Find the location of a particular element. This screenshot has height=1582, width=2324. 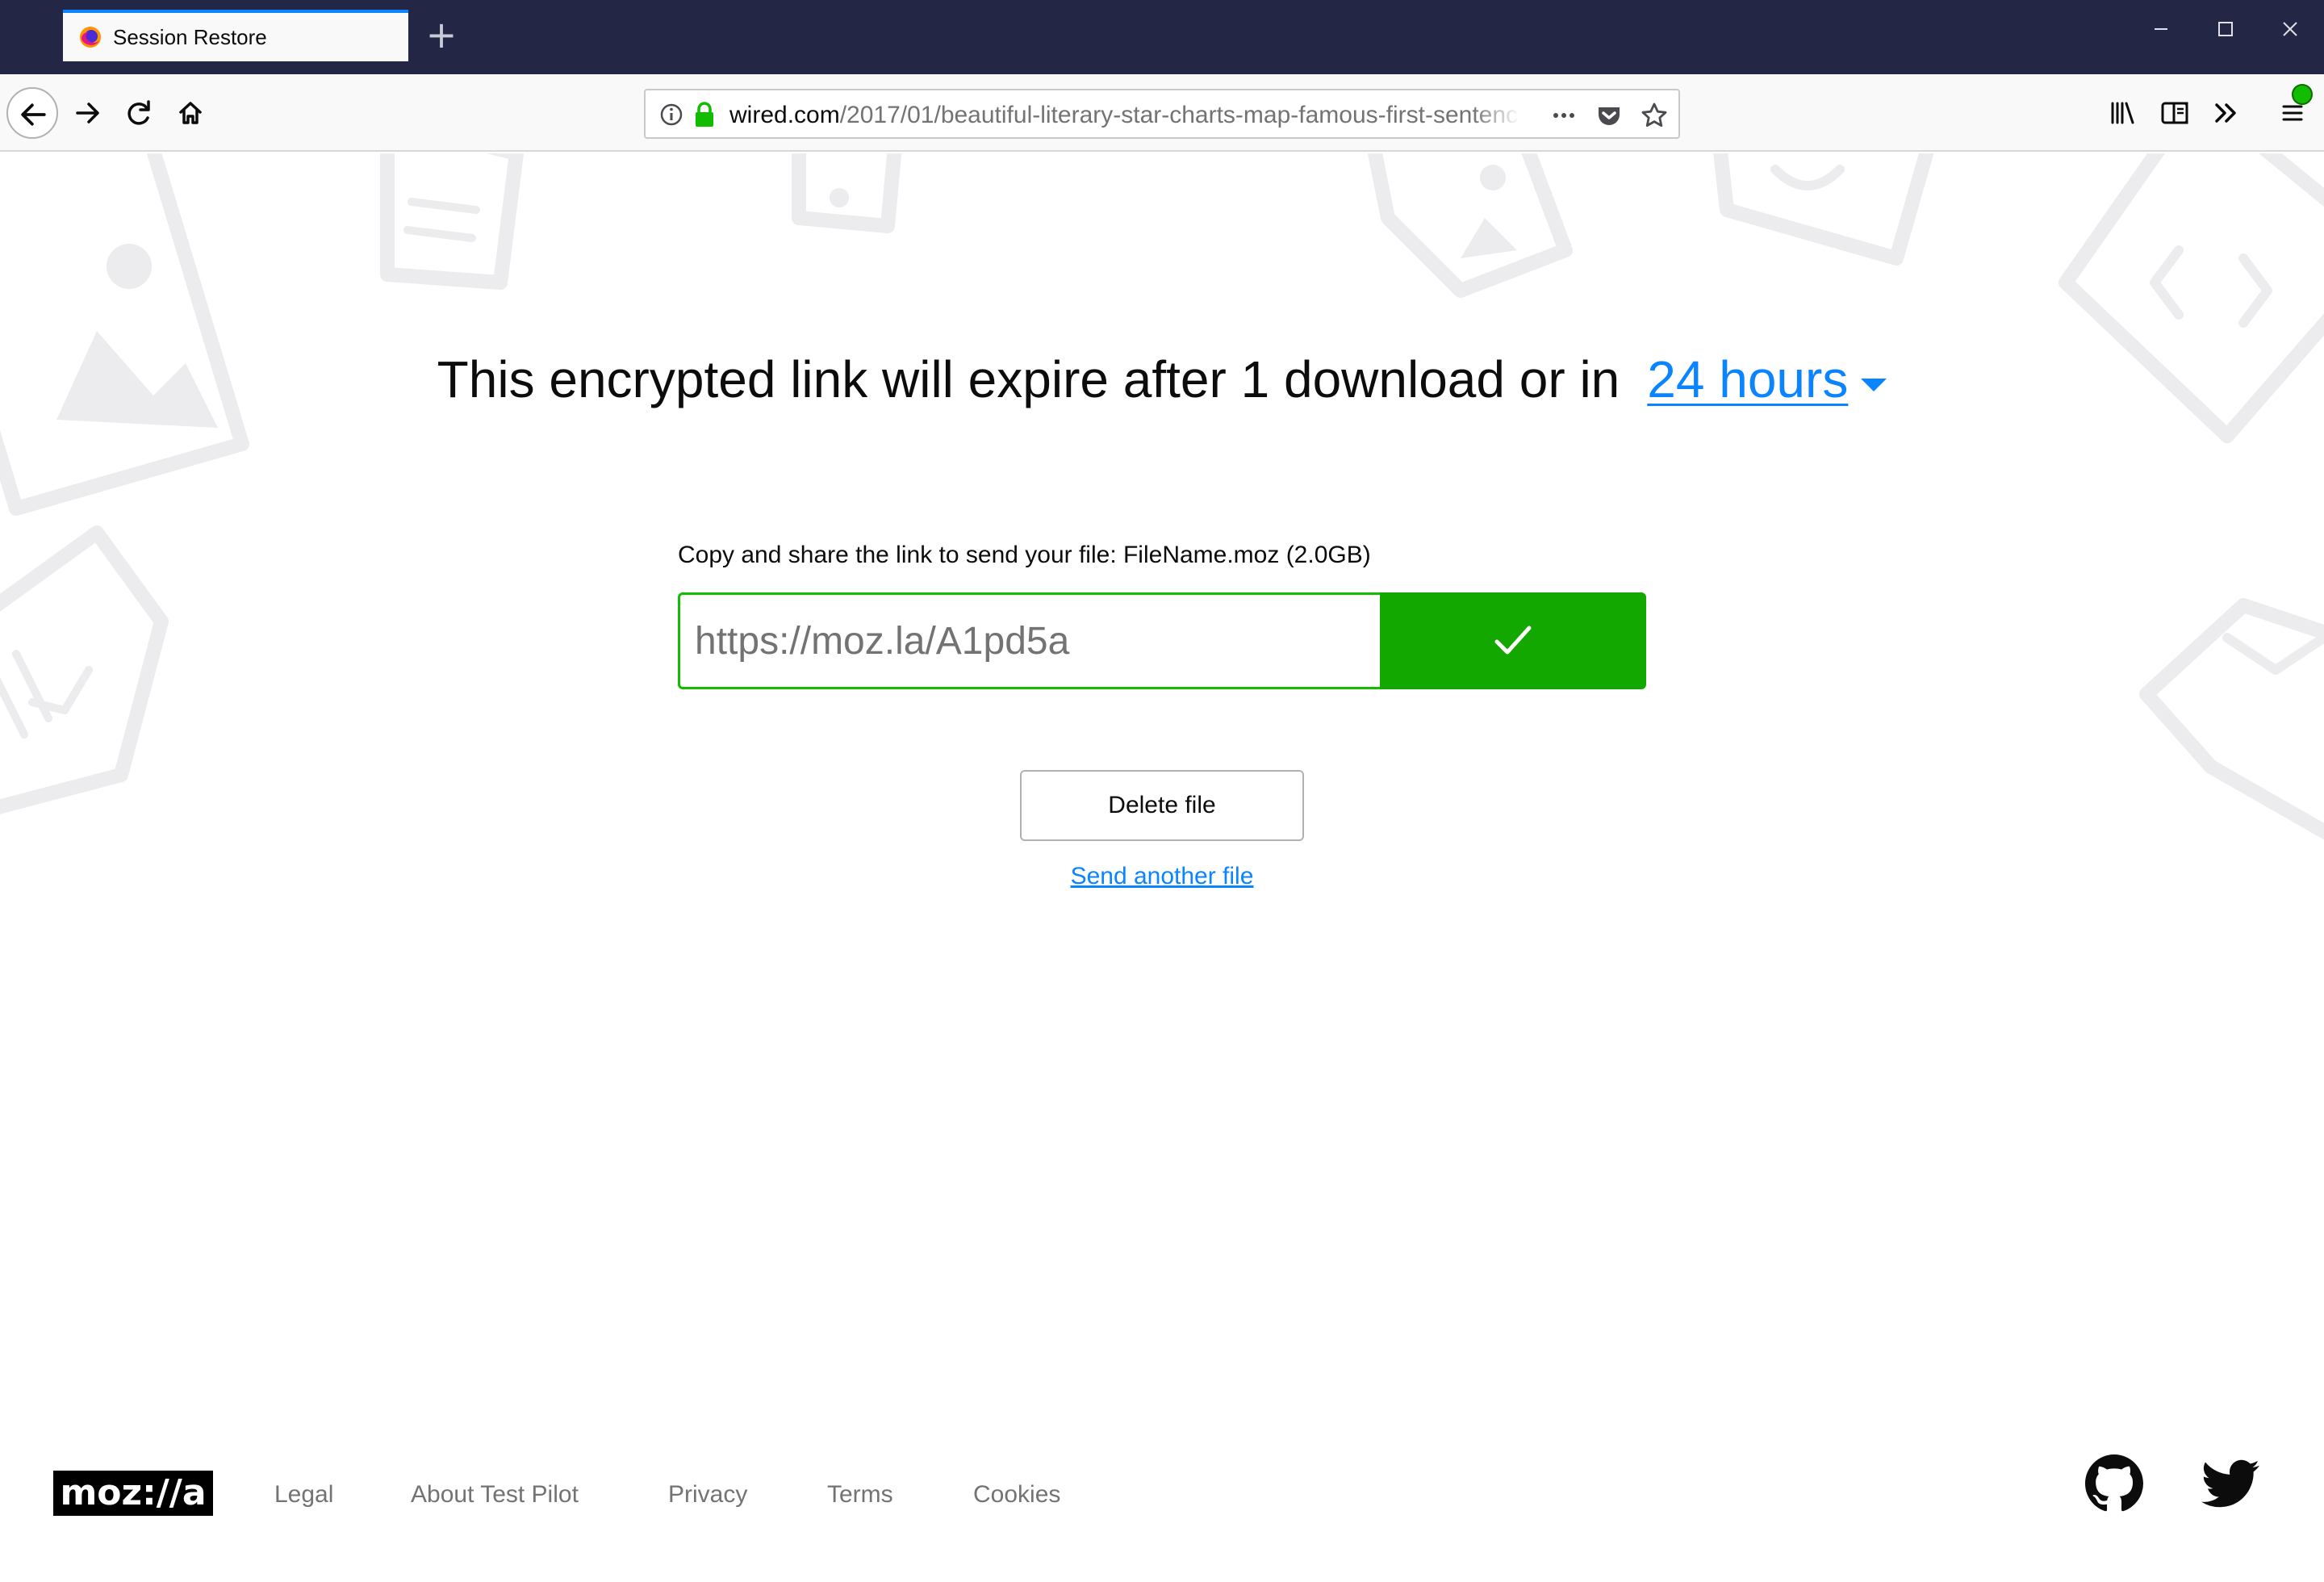

share-link-row is located at coordinates (1162, 640).